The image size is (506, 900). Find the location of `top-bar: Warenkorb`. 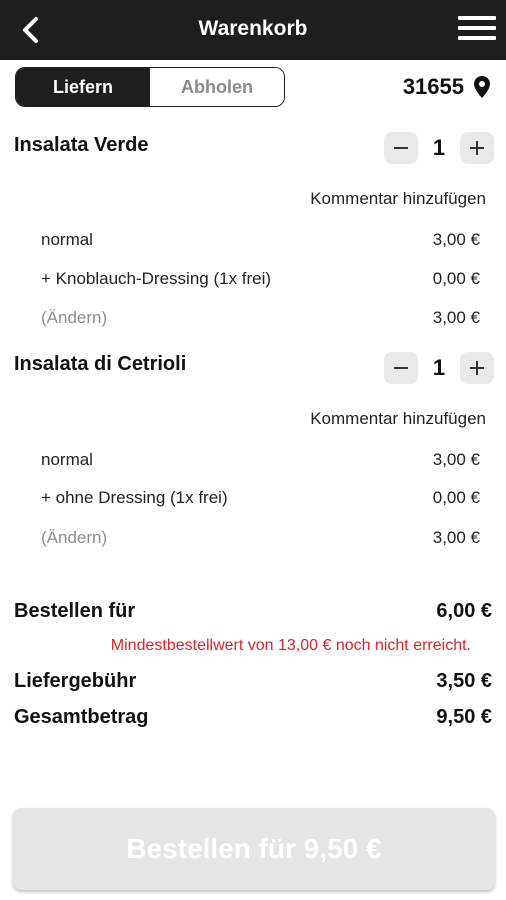

top-bar: Warenkorb is located at coordinates (253, 30).